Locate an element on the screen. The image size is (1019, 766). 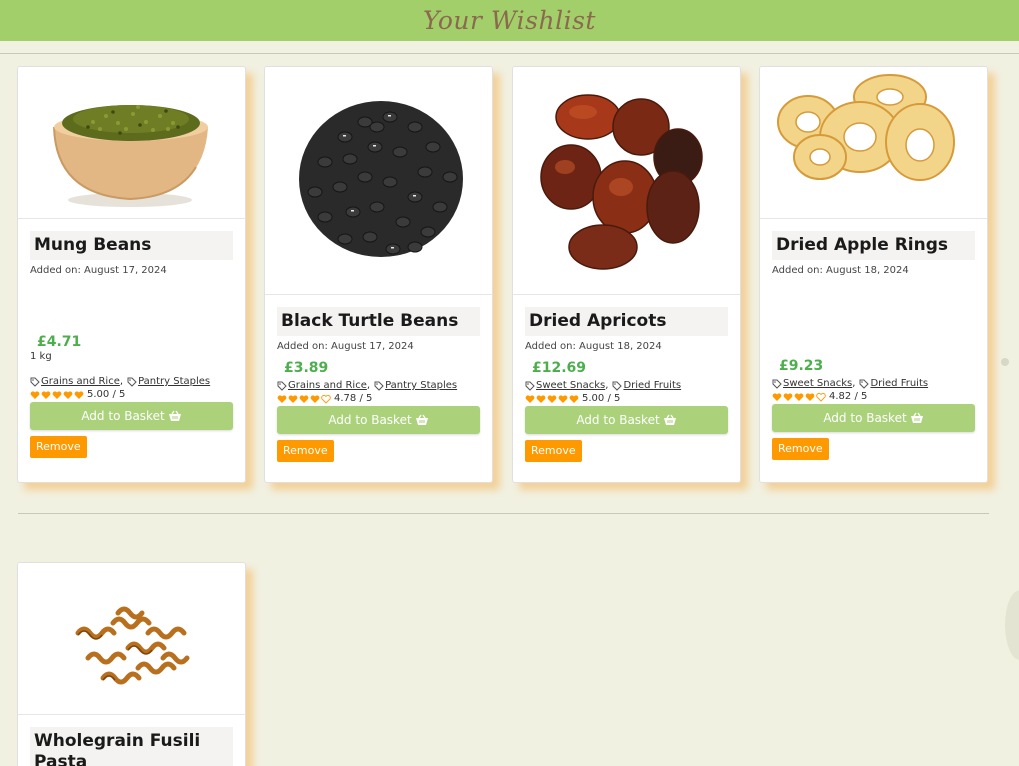
dried-apple-rings-image is located at coordinates (866, 127).